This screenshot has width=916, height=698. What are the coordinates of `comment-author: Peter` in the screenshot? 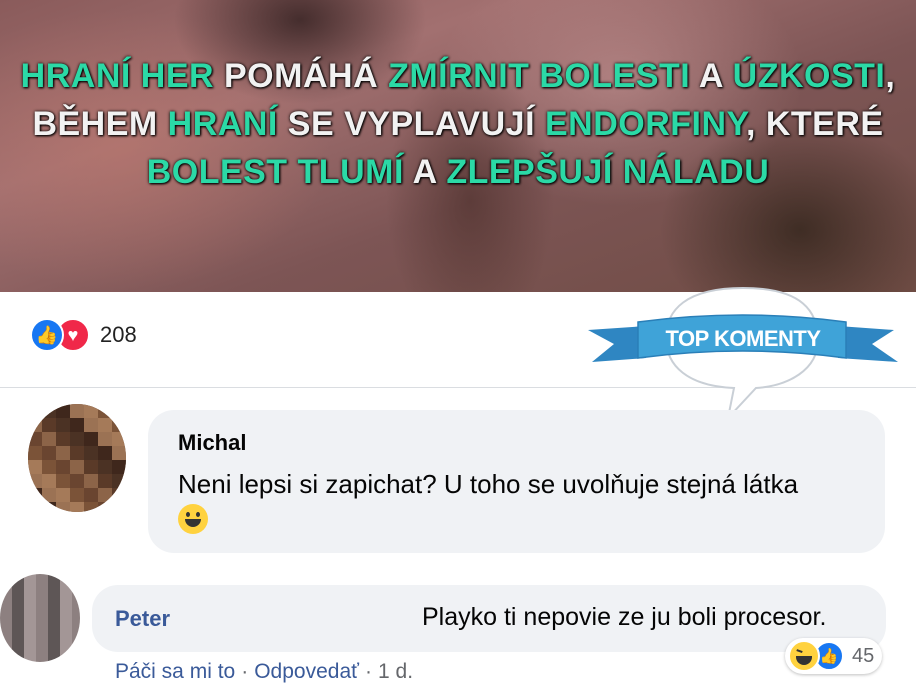 It's located at (142, 619).